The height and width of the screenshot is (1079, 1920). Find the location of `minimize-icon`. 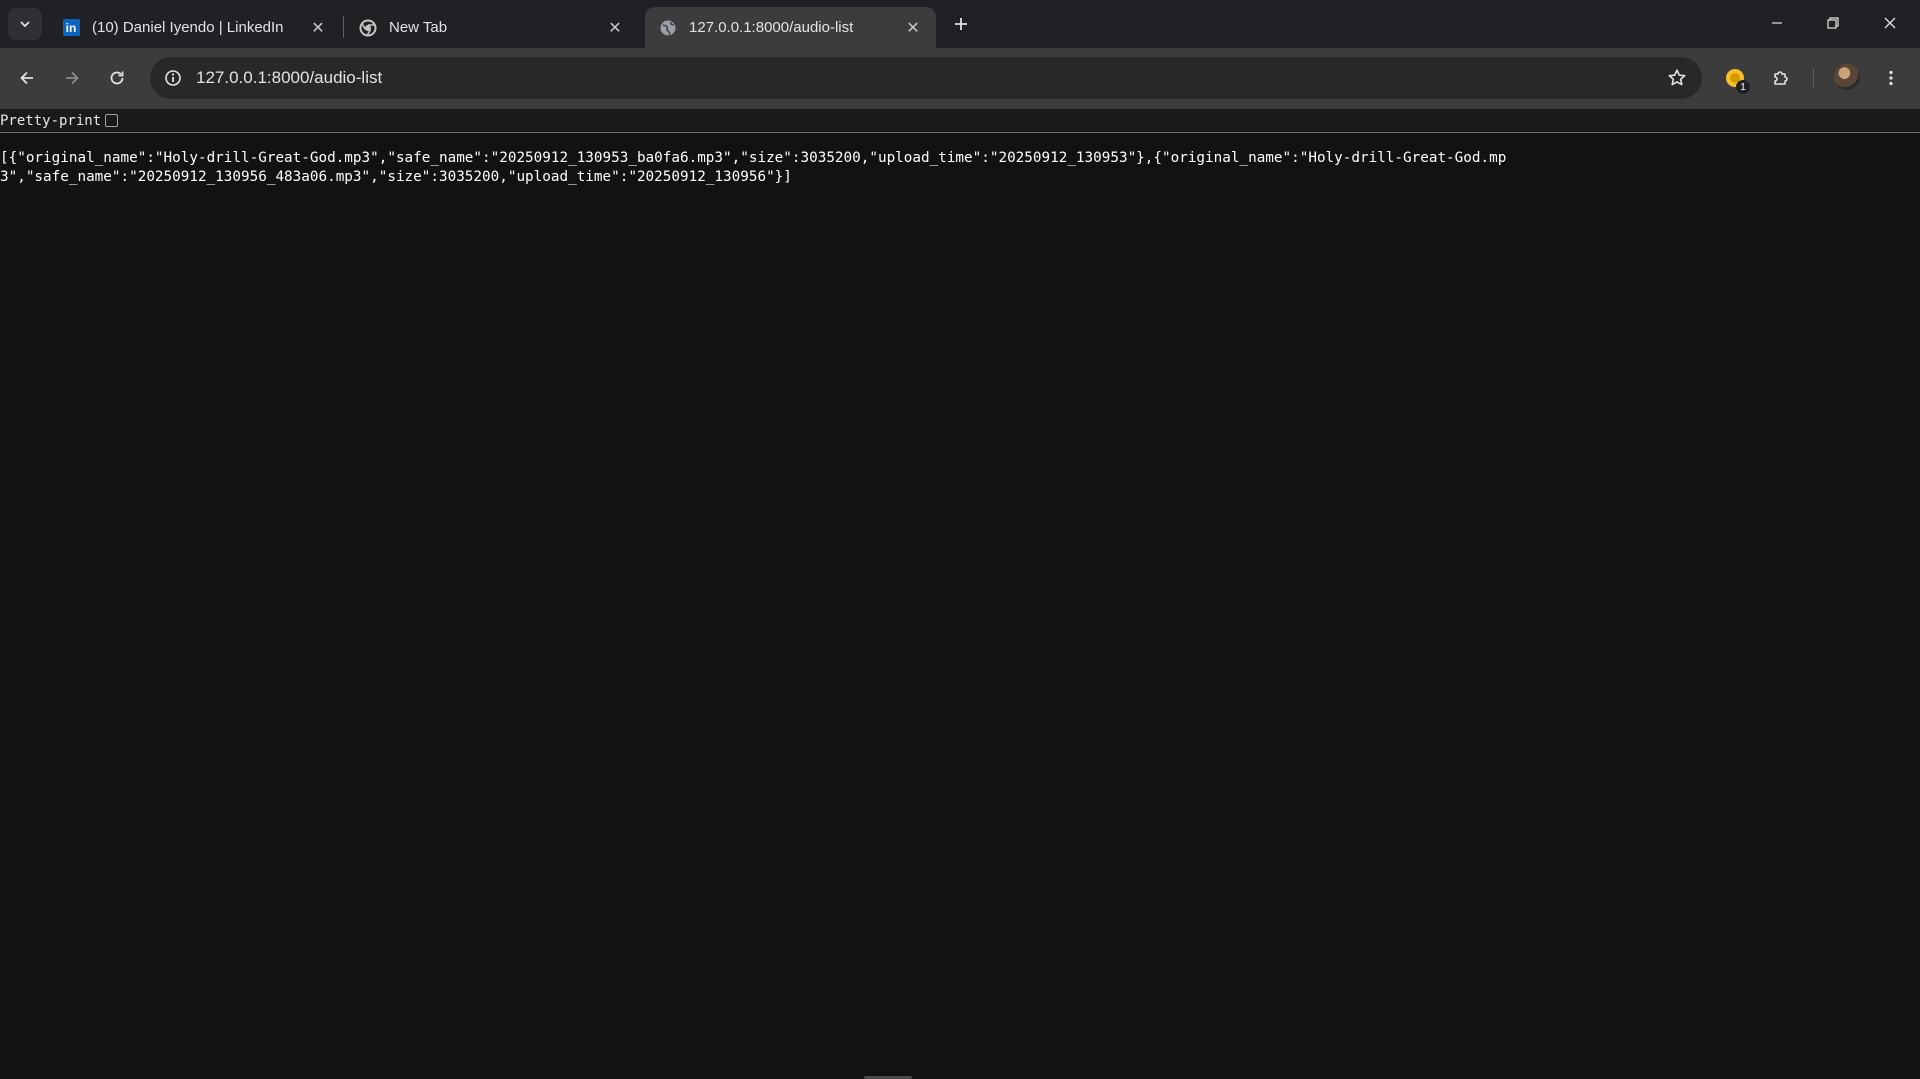

minimize-icon is located at coordinates (1777, 23).